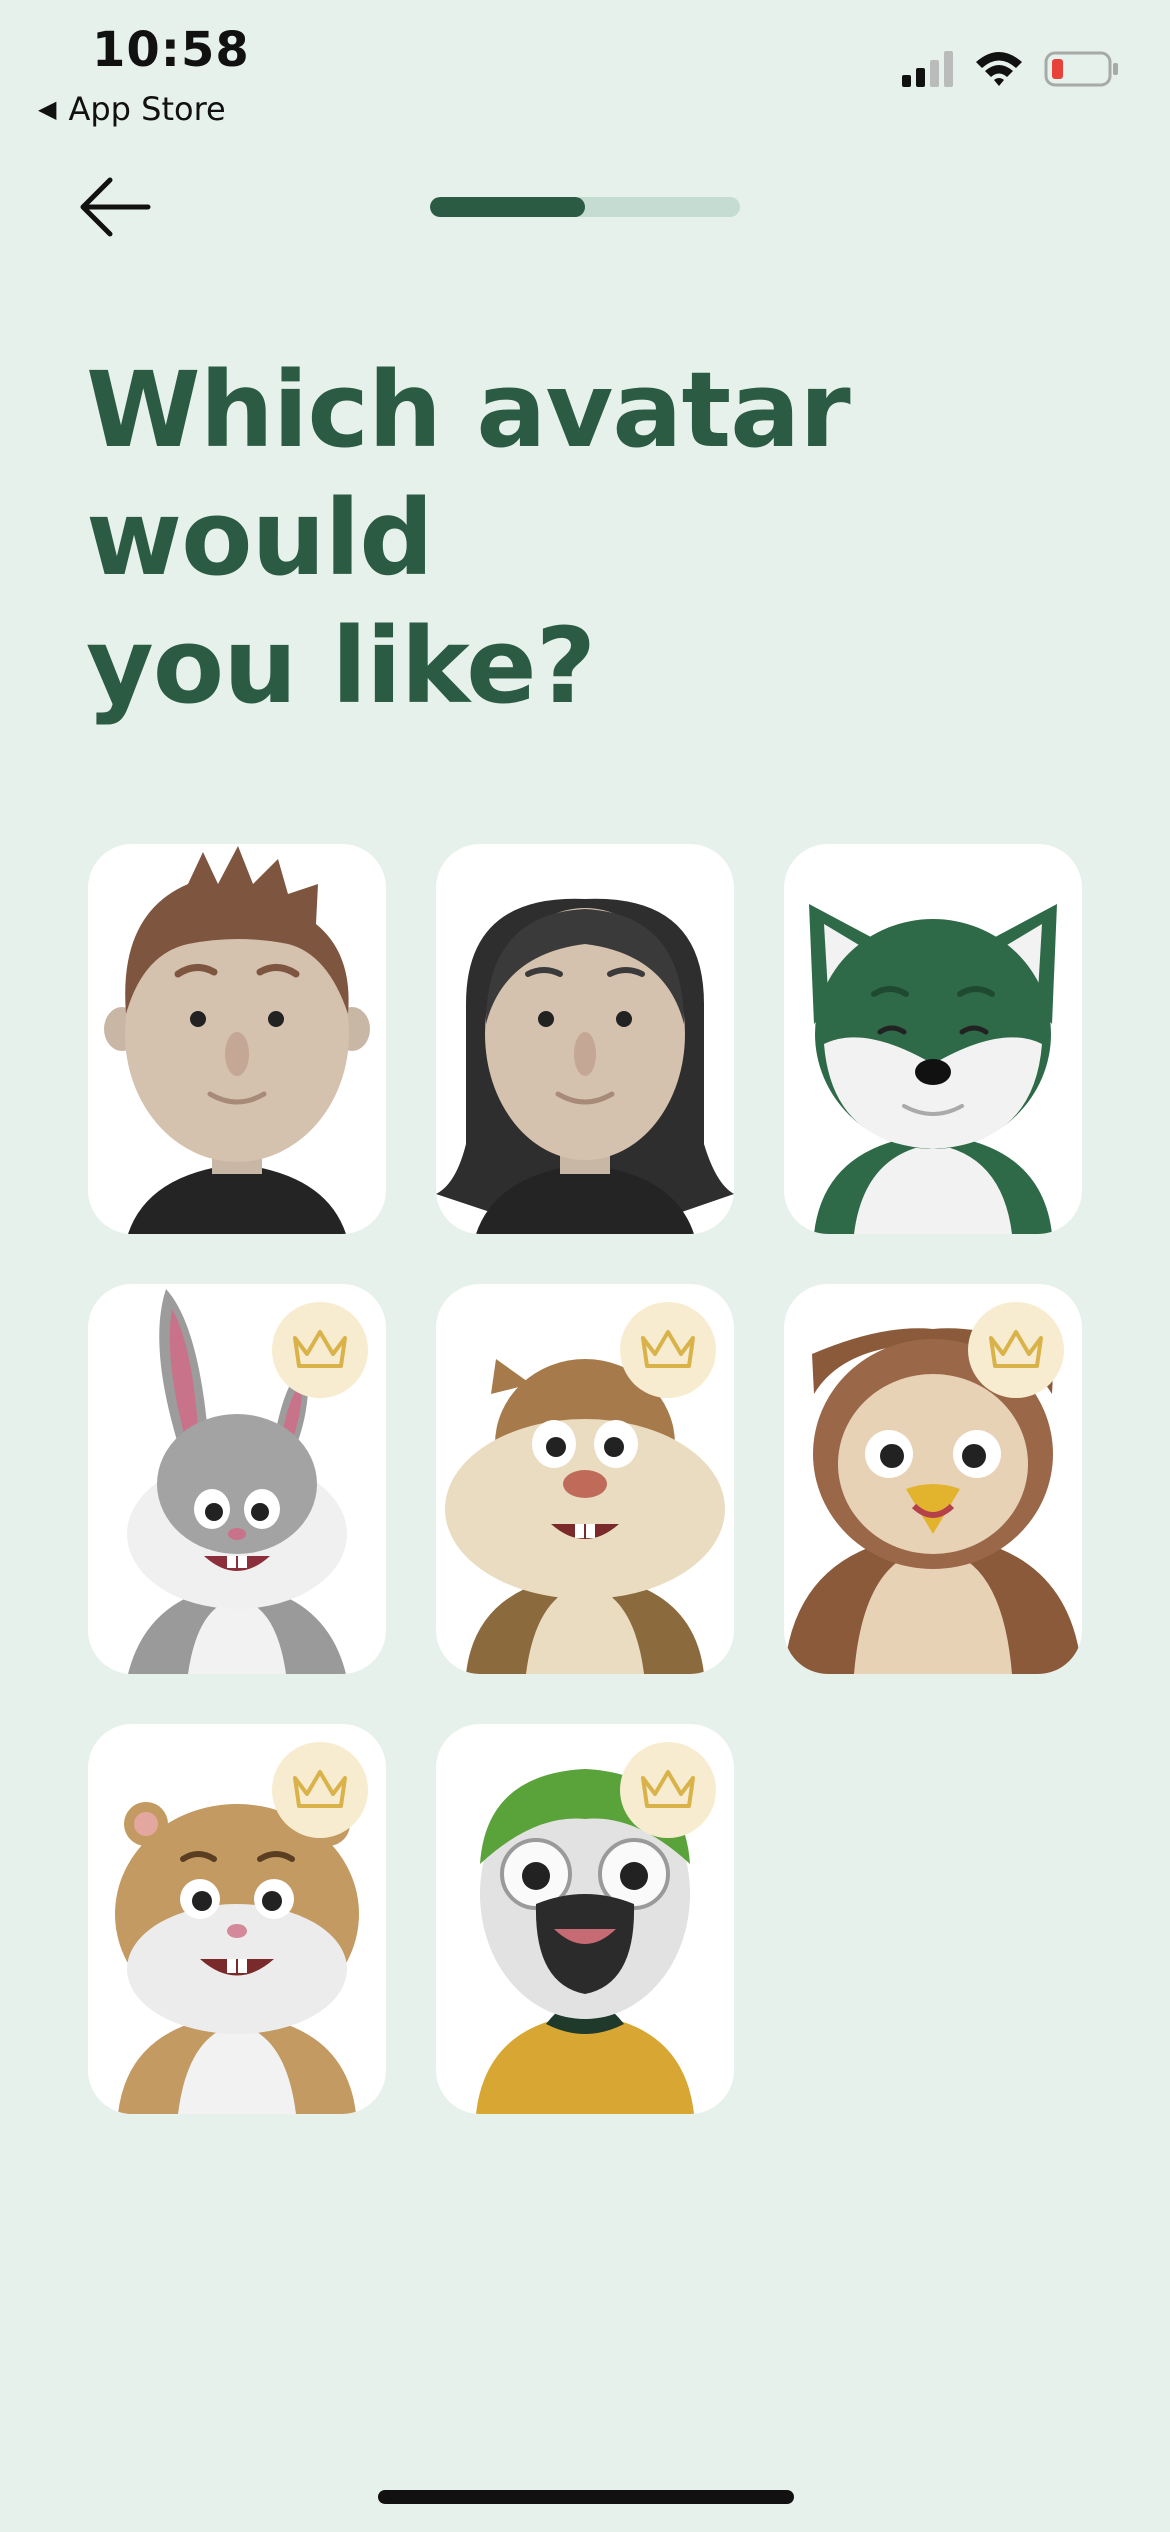  What do you see at coordinates (586, 2497) in the screenshot?
I see `home-indicator` at bounding box center [586, 2497].